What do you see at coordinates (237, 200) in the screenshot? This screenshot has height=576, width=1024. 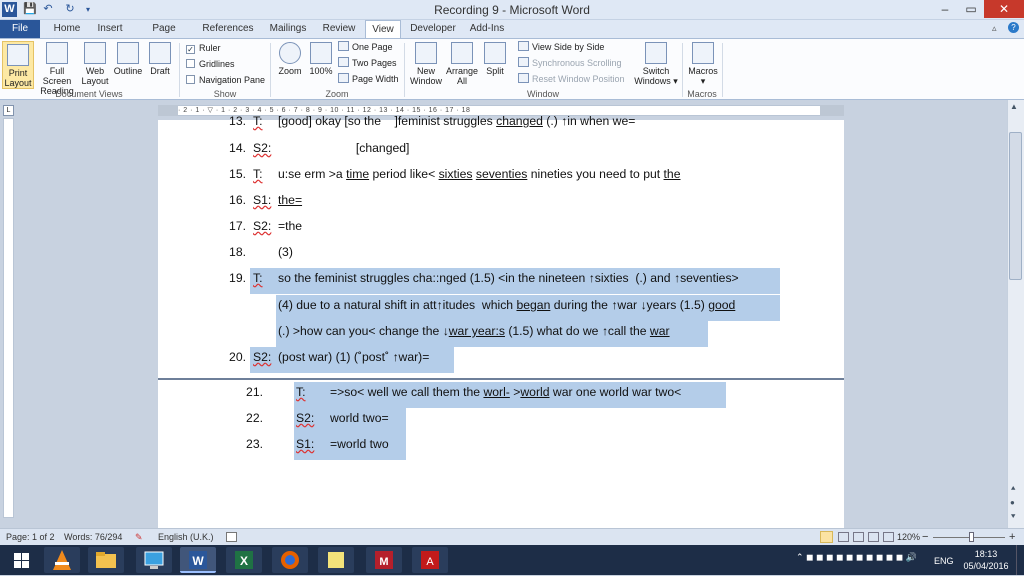 I see `line-number: 16.` at bounding box center [237, 200].